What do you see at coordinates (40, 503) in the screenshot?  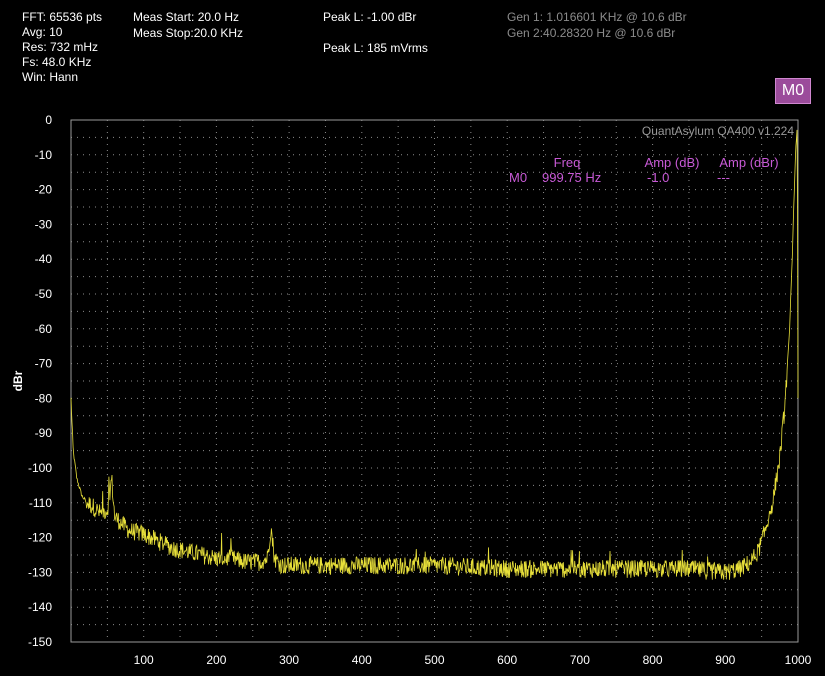 I see `y-tick-label: -110` at bounding box center [40, 503].